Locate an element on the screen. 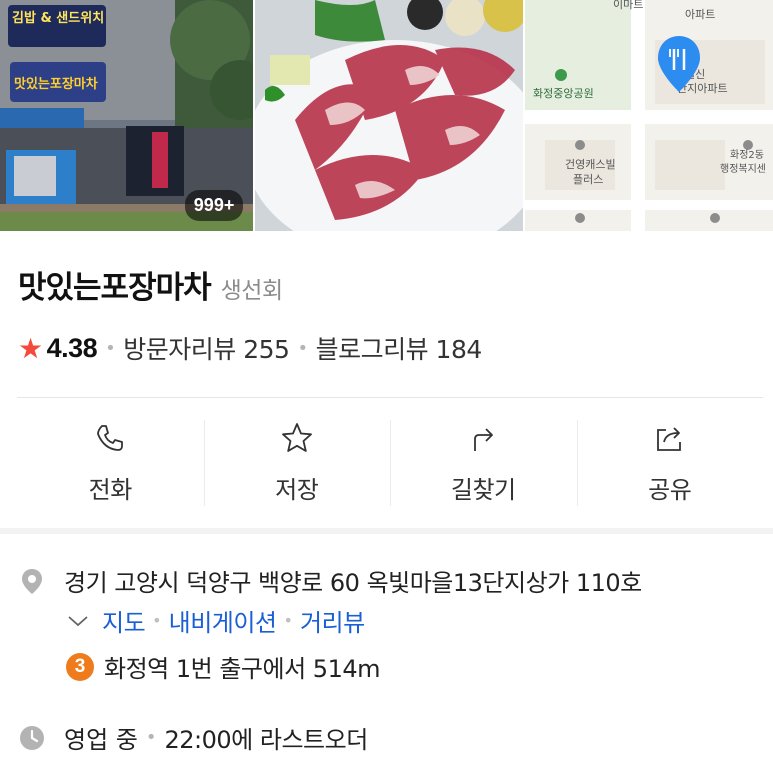 The image size is (773, 768). blog-reviews-link: 블로그리뷰 184 is located at coordinates (399, 348).